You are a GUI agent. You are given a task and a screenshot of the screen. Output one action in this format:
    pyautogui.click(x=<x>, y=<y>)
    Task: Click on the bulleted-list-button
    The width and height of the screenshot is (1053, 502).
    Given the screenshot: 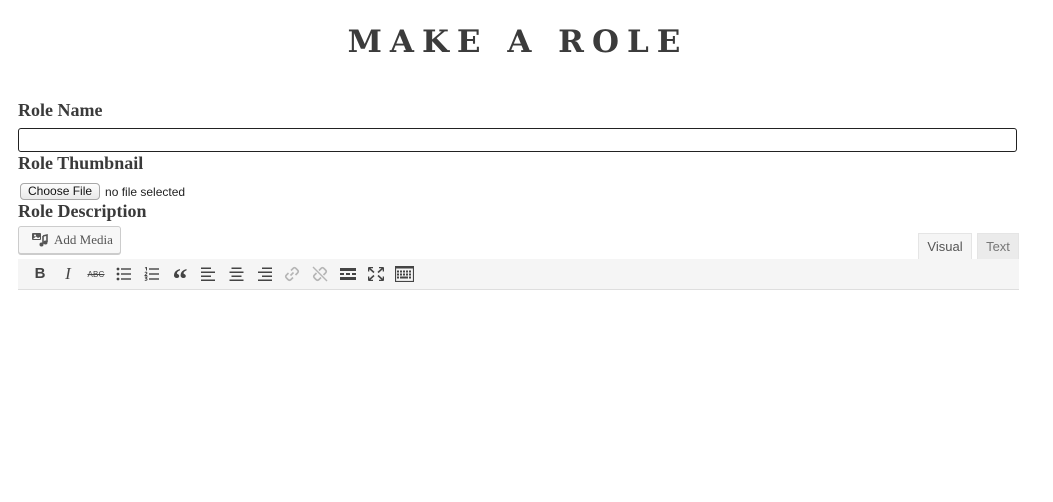 What is the action you would take?
    pyautogui.click(x=124, y=274)
    